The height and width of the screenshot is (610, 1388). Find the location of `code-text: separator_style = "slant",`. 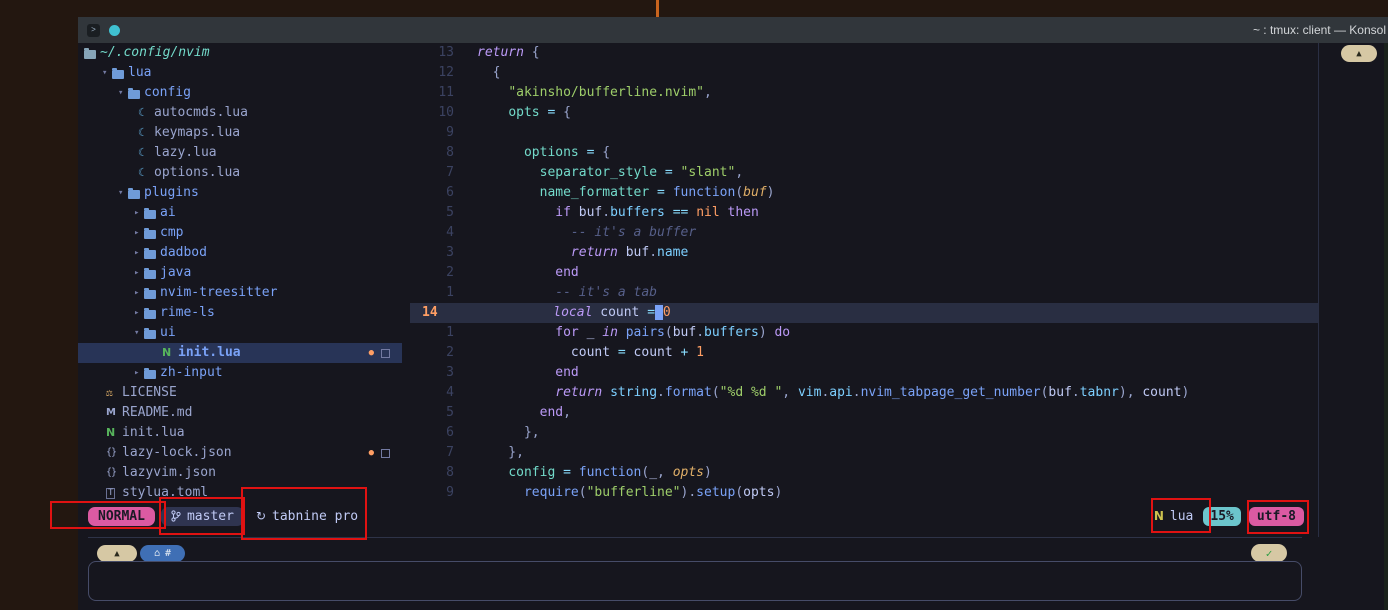

code-text: separator_style = "slant", is located at coordinates (641, 172).